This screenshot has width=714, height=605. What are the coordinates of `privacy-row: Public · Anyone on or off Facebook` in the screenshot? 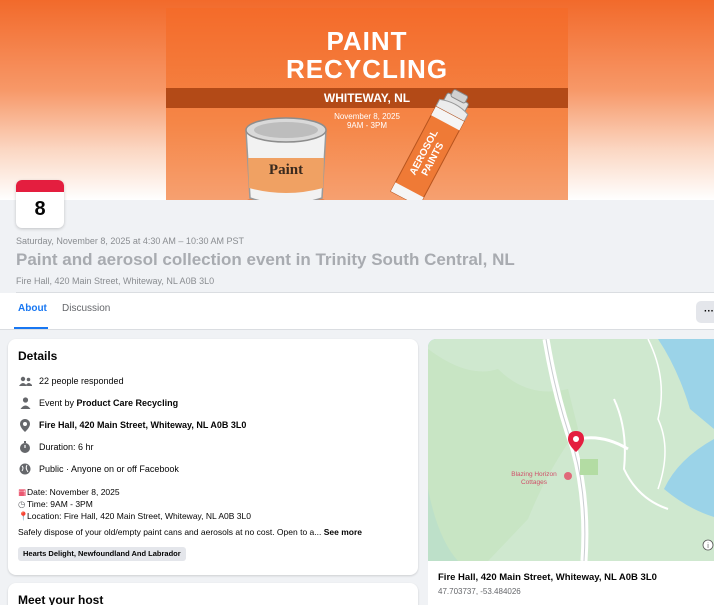 It's located at (98, 469).